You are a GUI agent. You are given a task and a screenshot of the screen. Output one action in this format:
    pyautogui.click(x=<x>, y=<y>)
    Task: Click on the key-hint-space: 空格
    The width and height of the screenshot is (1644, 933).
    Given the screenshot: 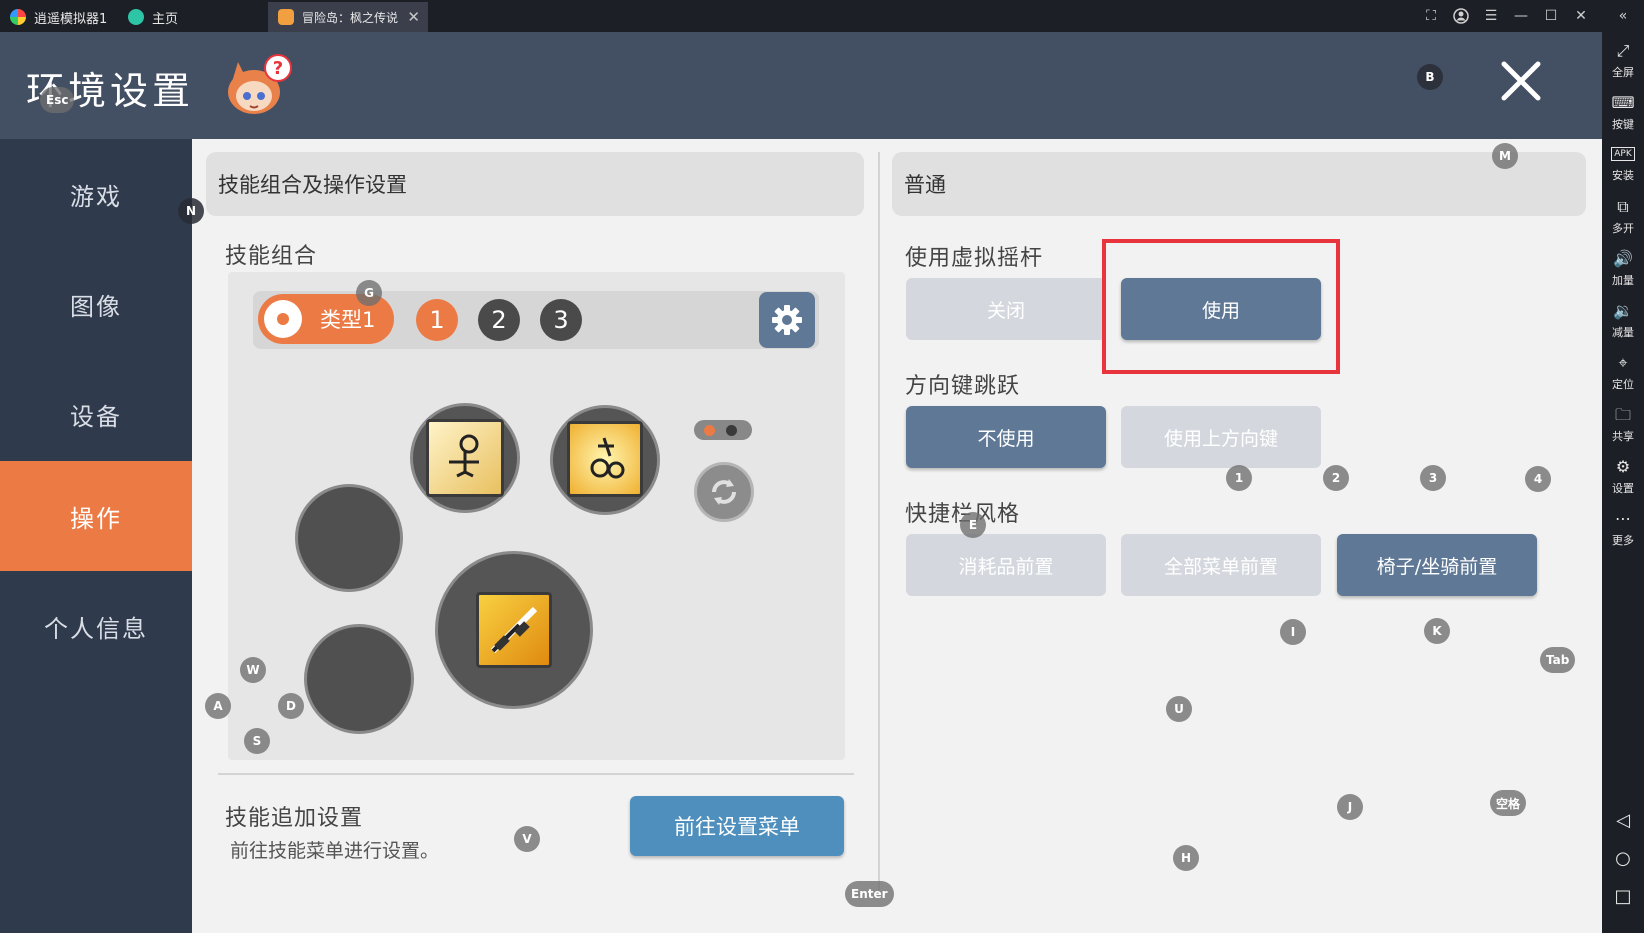 What is the action you would take?
    pyautogui.click(x=1508, y=803)
    